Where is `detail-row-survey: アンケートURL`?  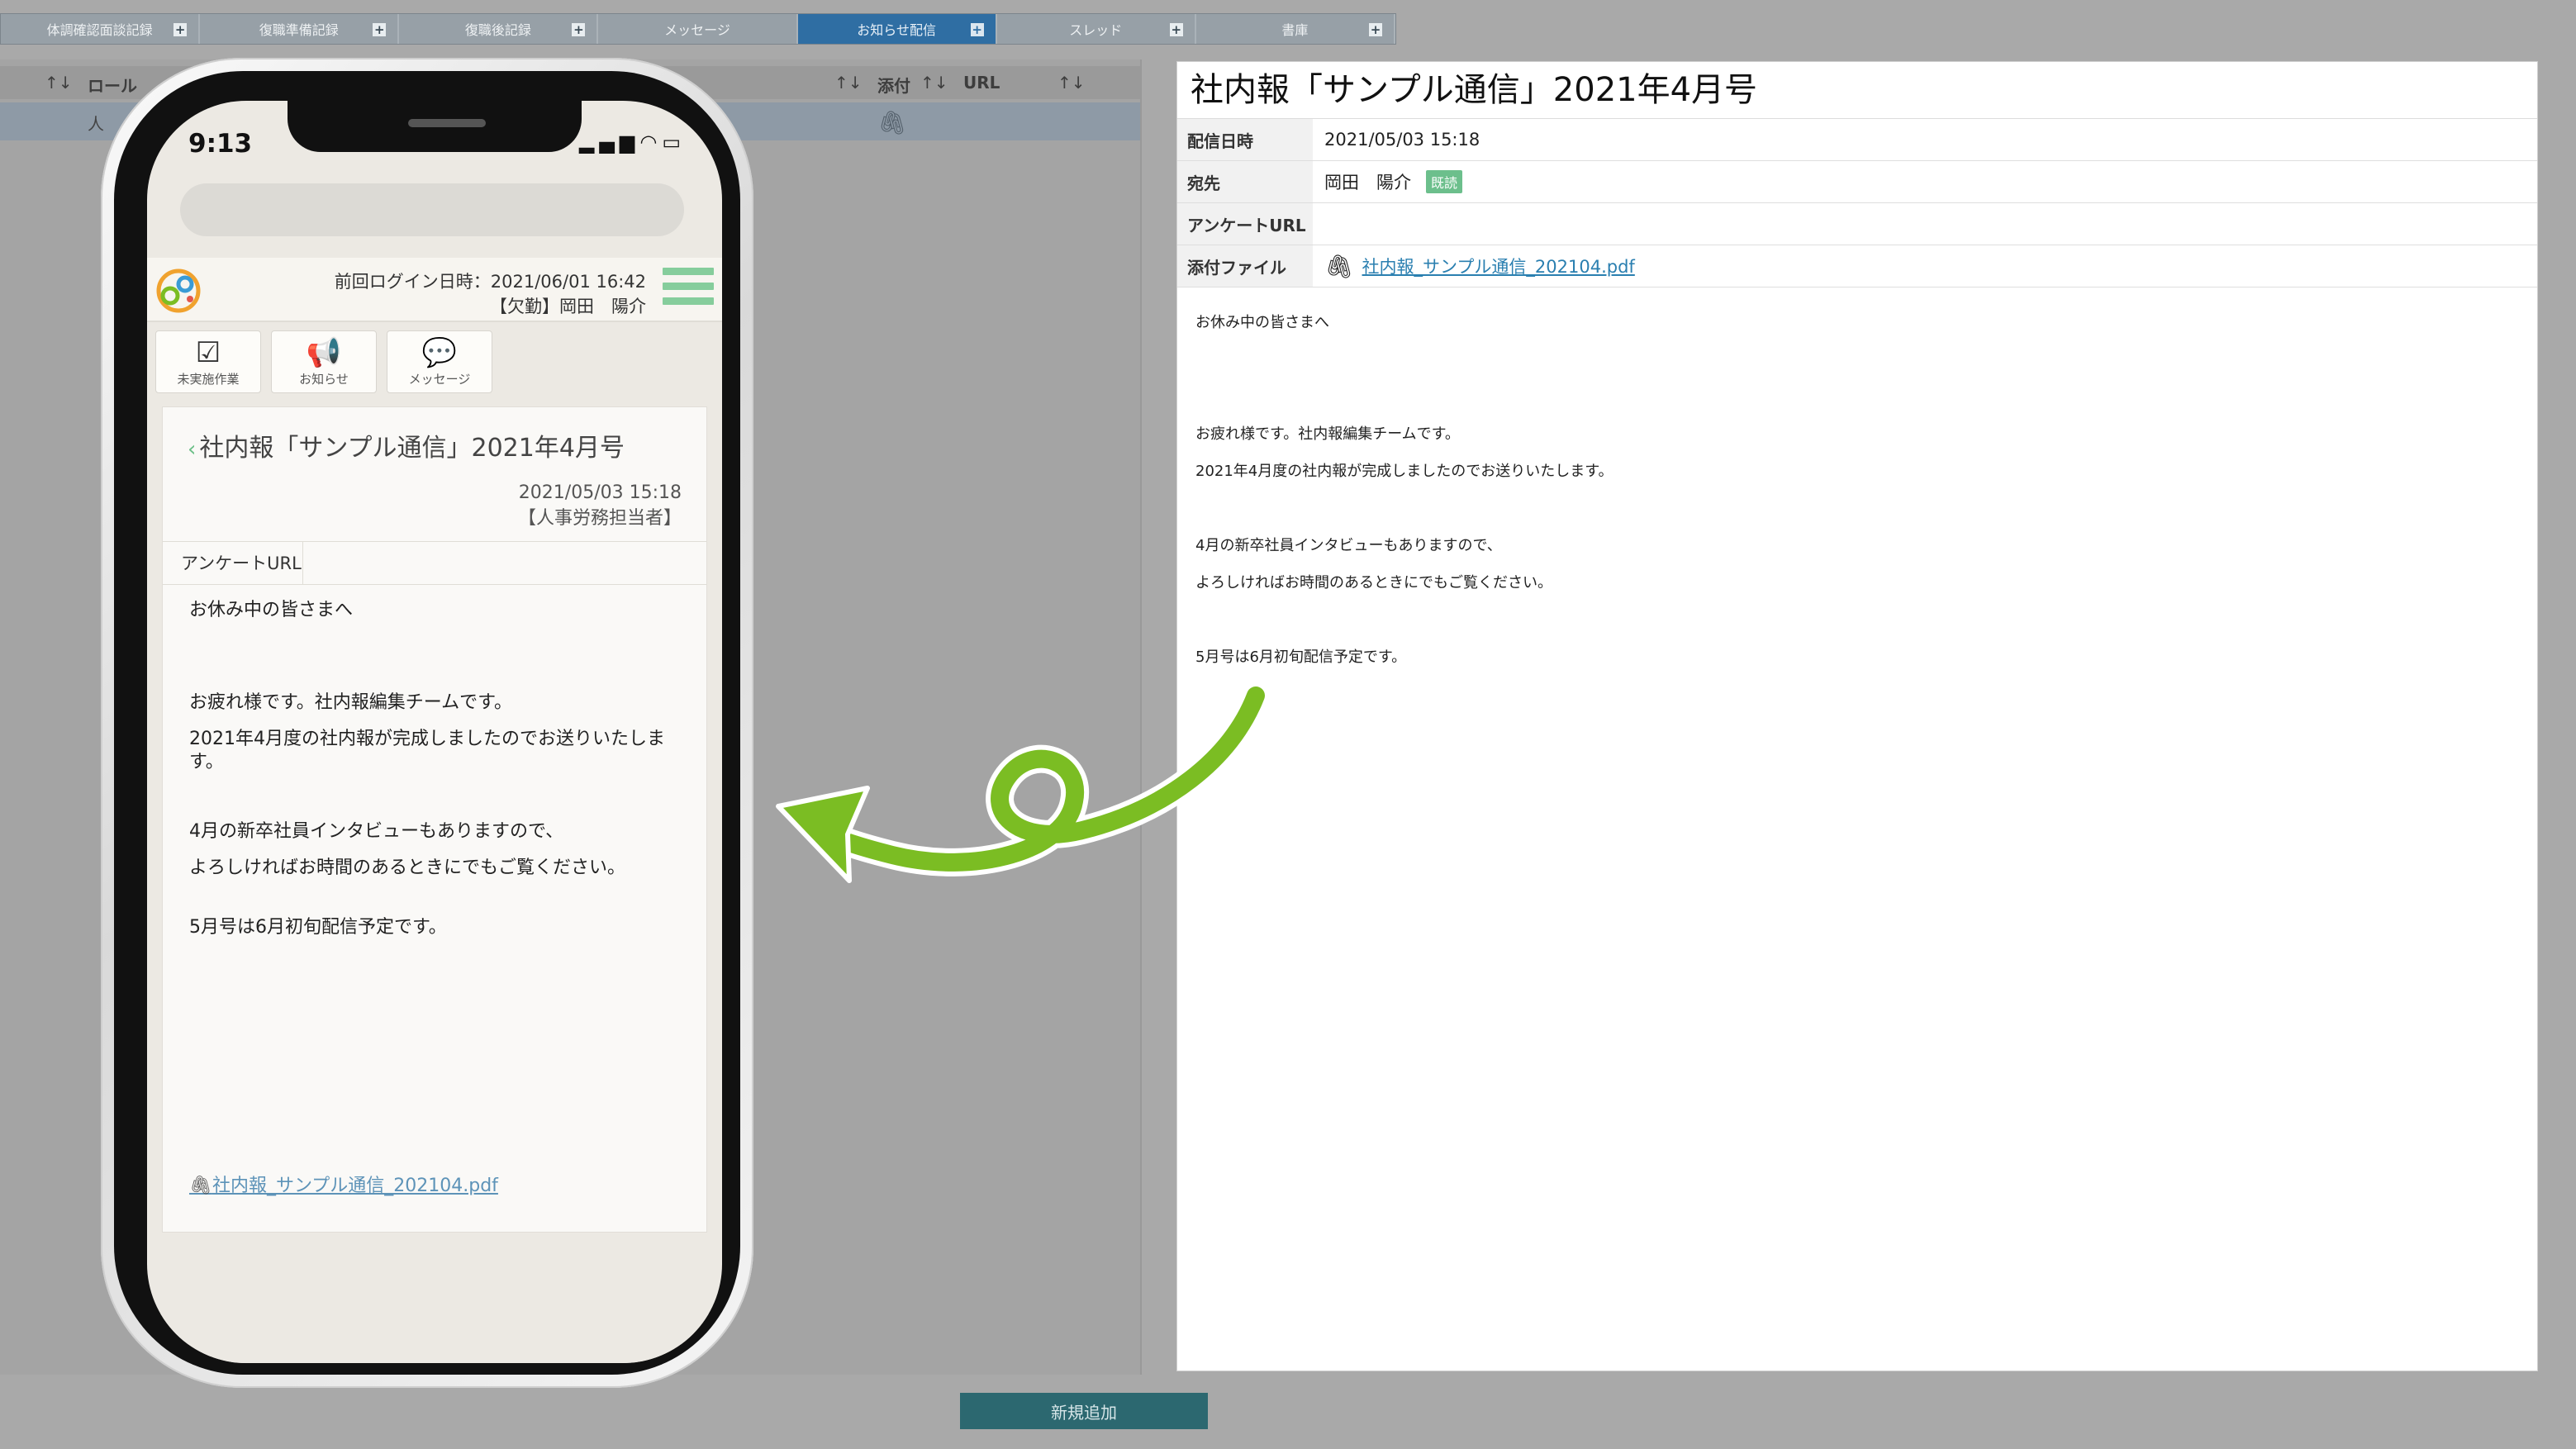 detail-row-survey: アンケートURL is located at coordinates (1857, 224).